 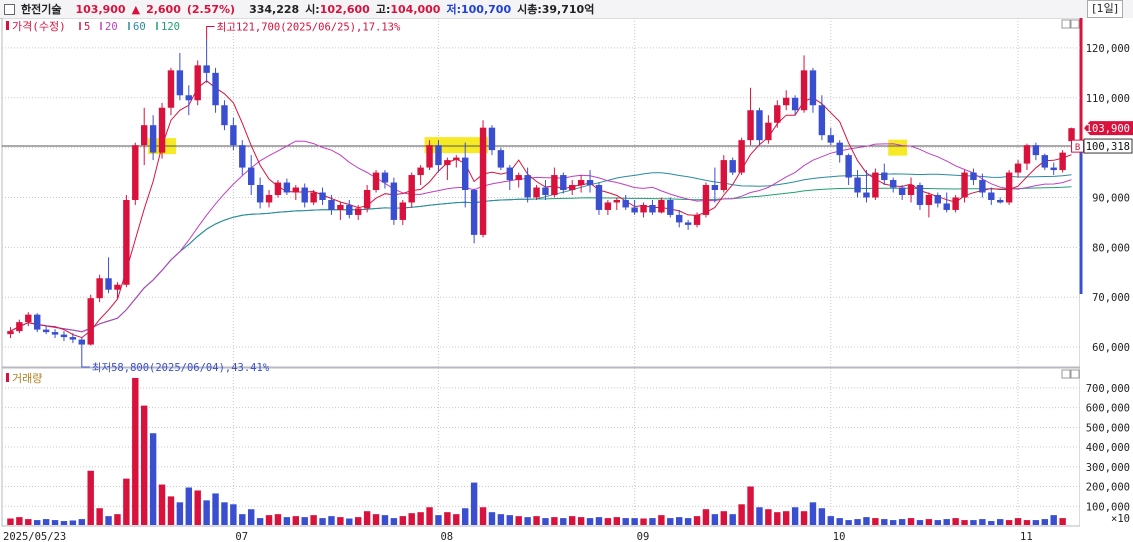 I want to click on stock-name: 한전기술, so click(x=41, y=9).